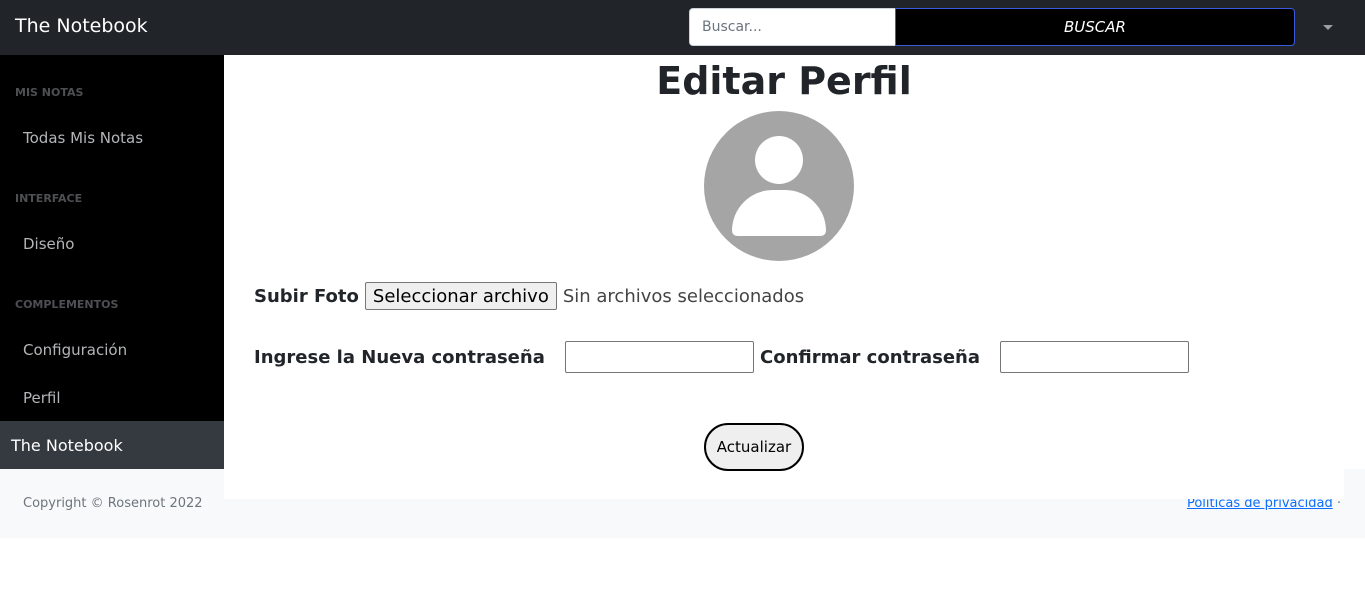 This screenshot has width=1365, height=605. What do you see at coordinates (754, 447) in the screenshot?
I see `update-button: Actualizar` at bounding box center [754, 447].